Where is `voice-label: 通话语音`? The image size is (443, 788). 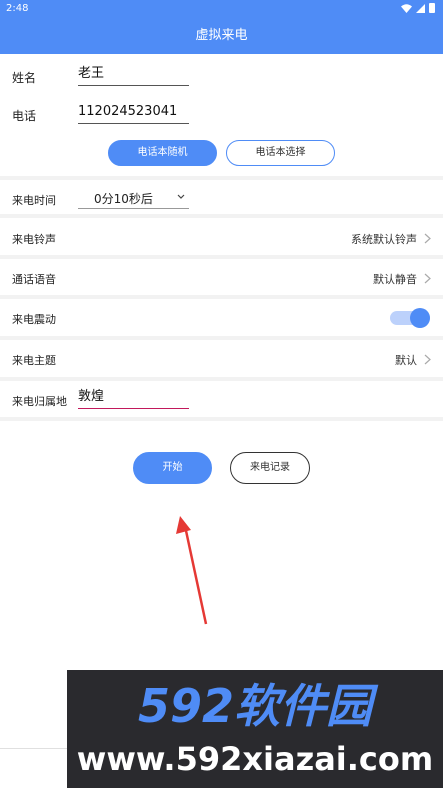 voice-label: 通话语音 is located at coordinates (34, 279).